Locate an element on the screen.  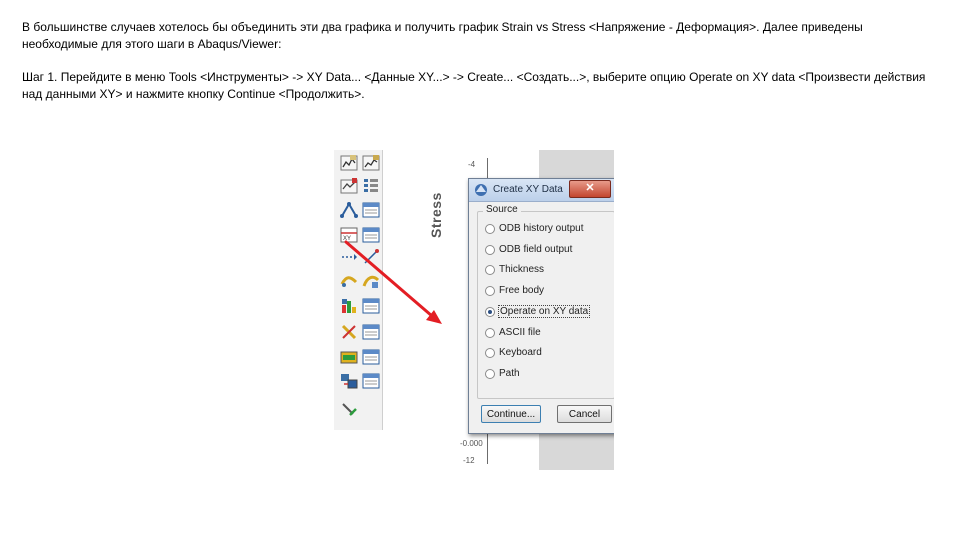
radio-option: Operate on XY data is located at coordinates (548, 312).